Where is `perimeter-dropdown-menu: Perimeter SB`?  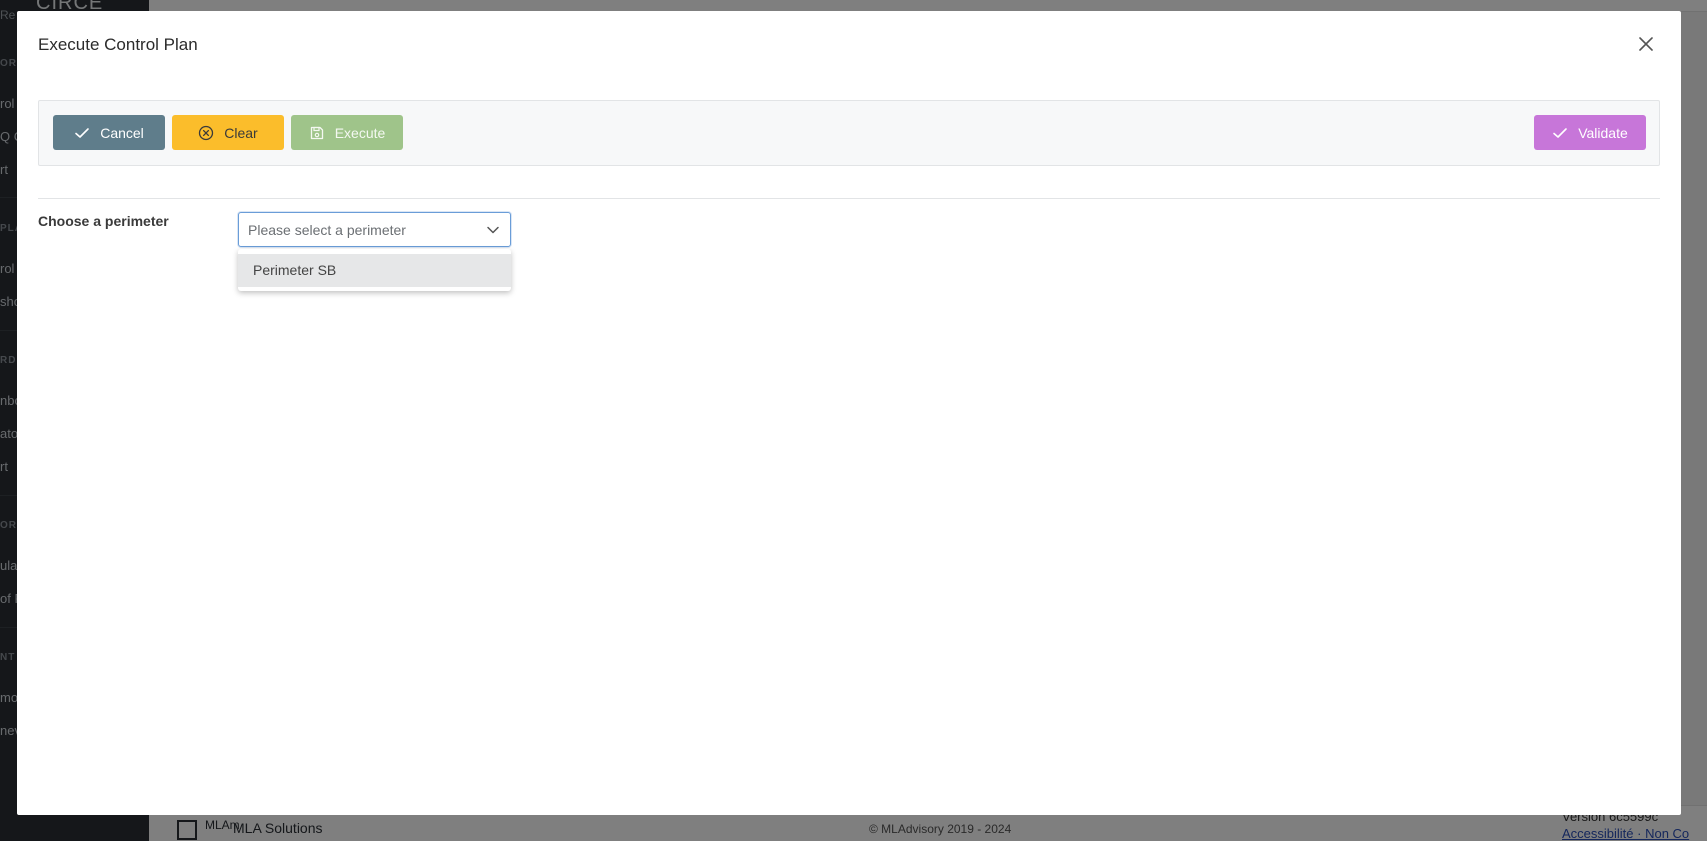 perimeter-dropdown-menu: Perimeter SB is located at coordinates (374, 270).